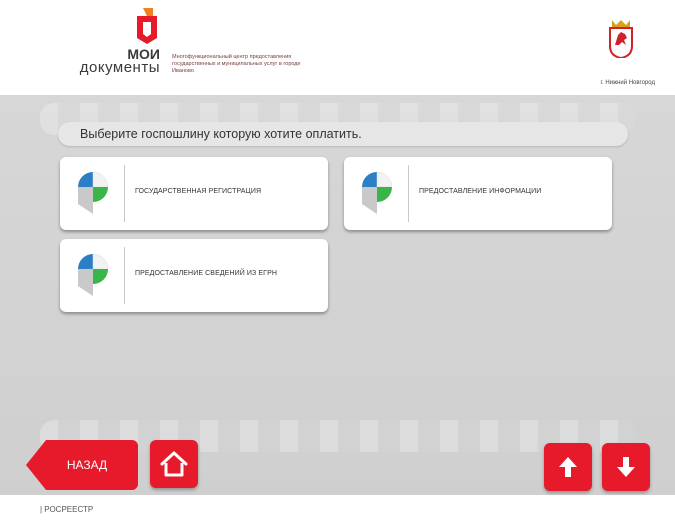  I want to click on back-button: НАЗАД, so click(82, 465).